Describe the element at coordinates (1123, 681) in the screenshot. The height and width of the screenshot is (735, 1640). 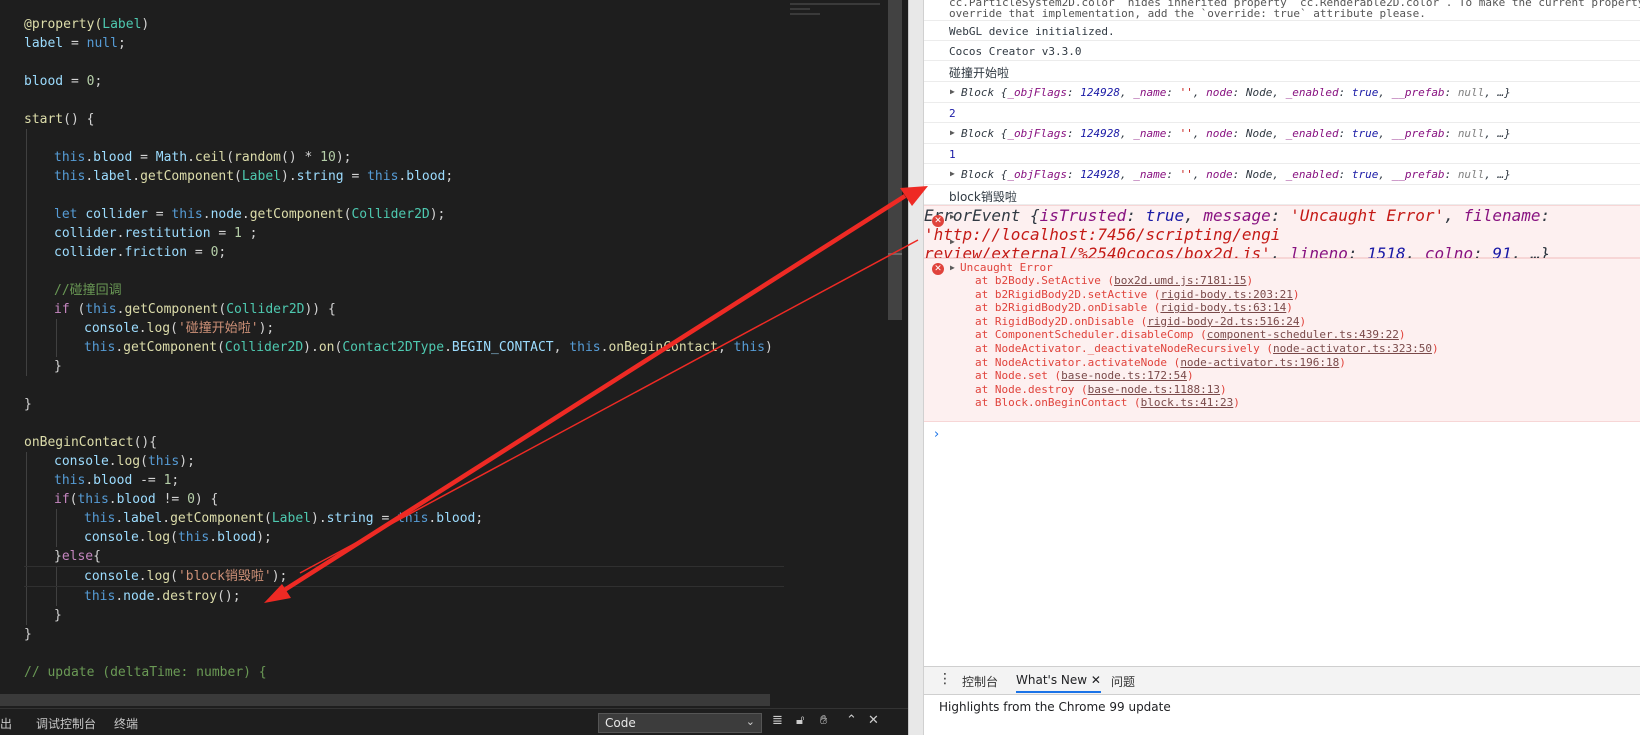
I see `tab-issues: 问题` at that location.